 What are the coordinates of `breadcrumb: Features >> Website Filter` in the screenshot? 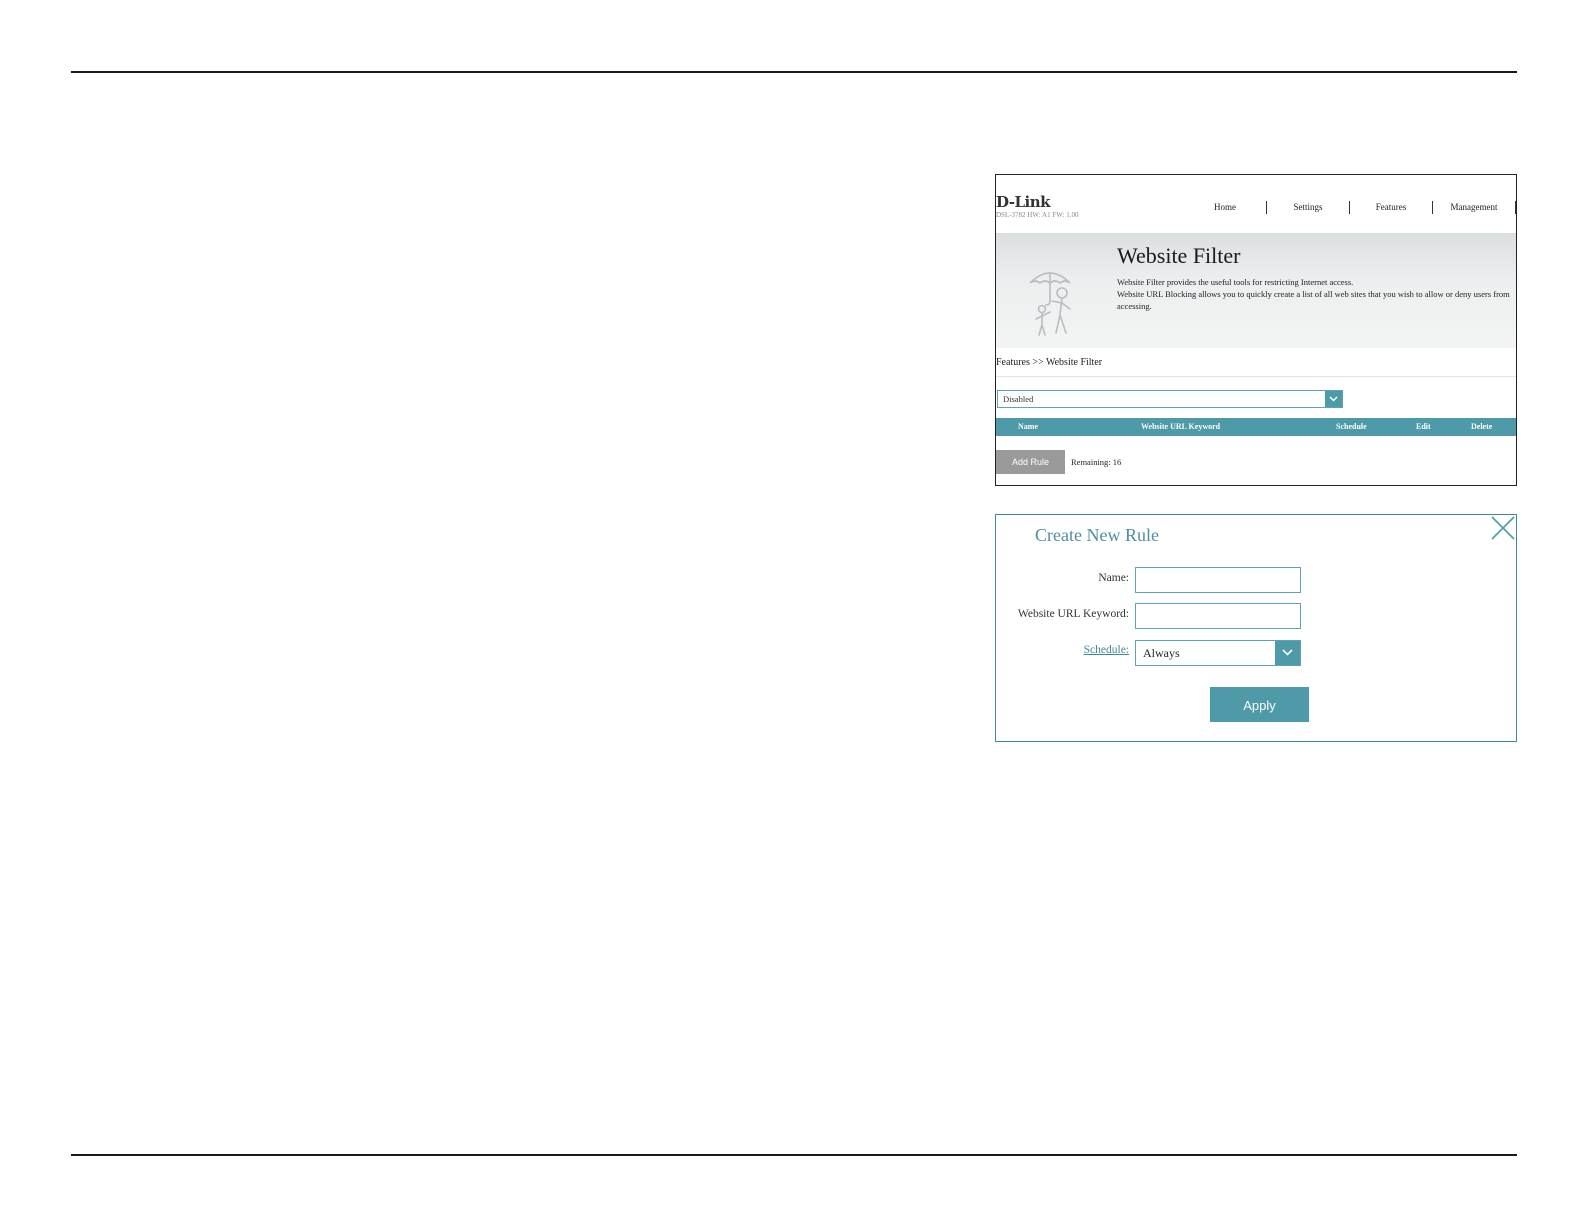 It's located at (1049, 362).